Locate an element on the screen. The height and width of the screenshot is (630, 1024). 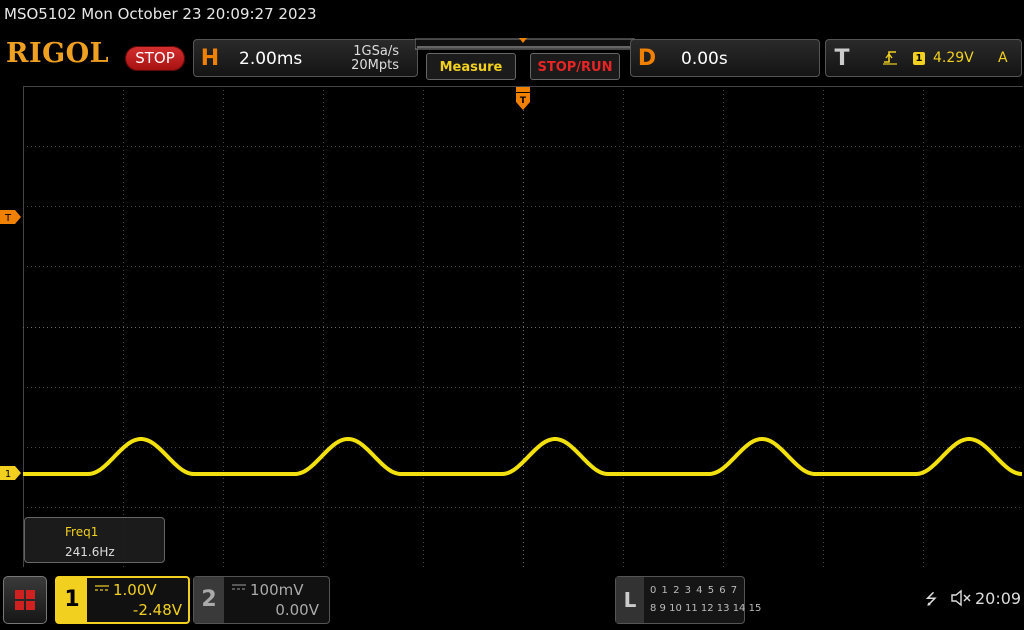
channel-1-panel: 1 1.00V -2.48V is located at coordinates (122, 600).